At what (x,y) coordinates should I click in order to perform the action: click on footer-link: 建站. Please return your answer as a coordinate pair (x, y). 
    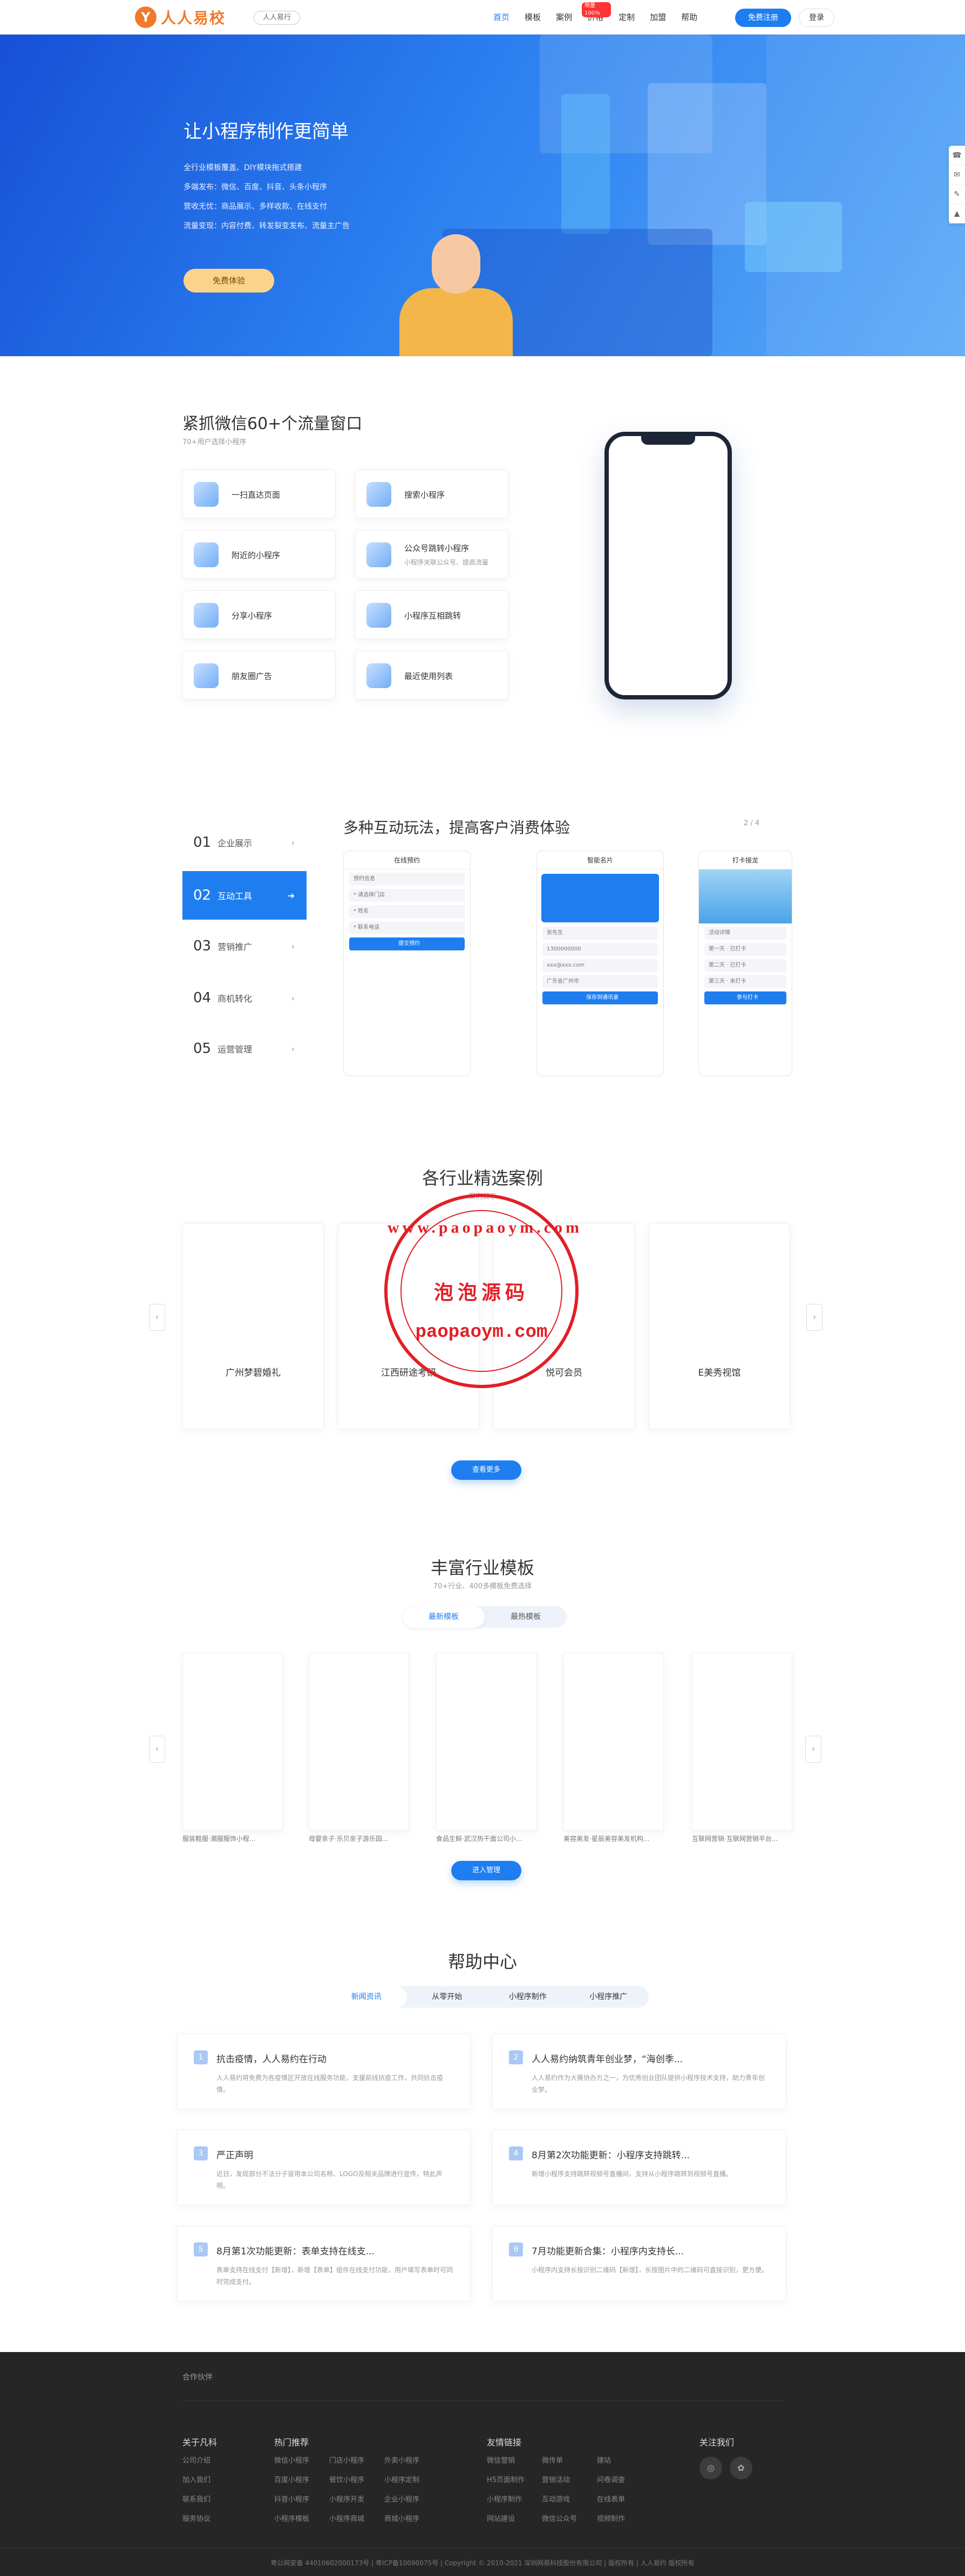
    Looking at the image, I should click on (604, 2460).